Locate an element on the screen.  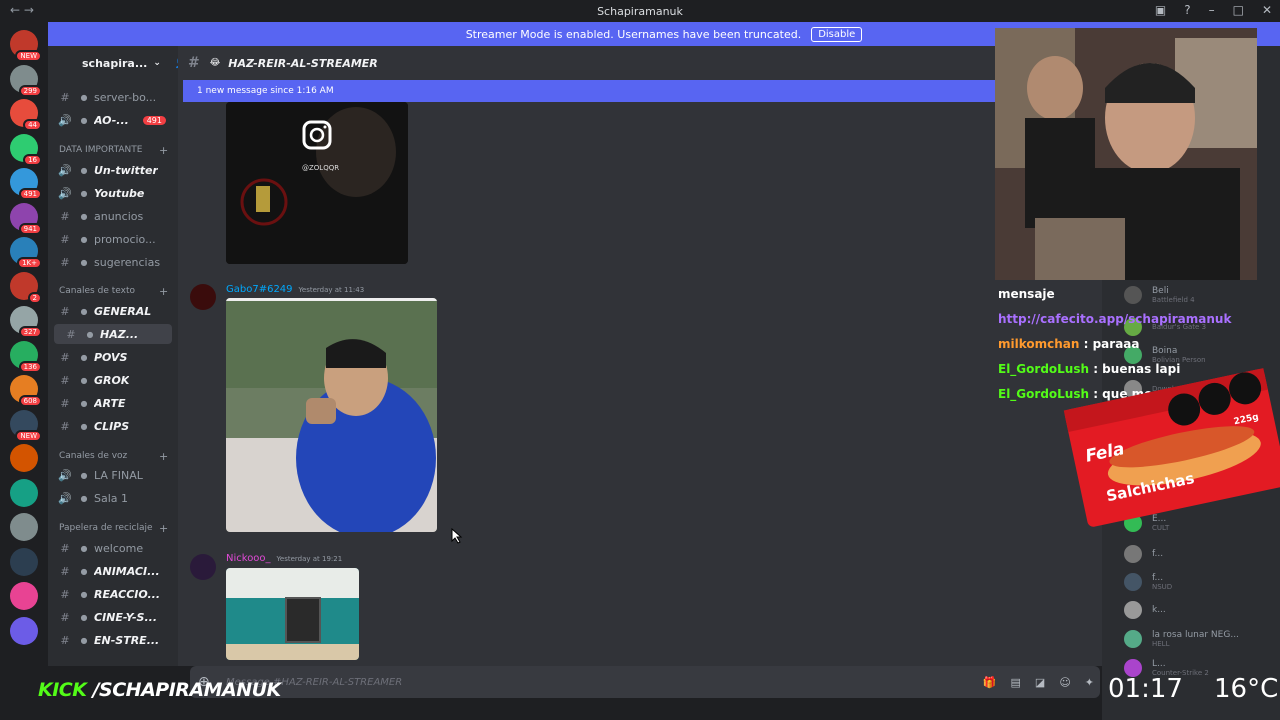
server-icon: 2 is located at coordinates (26, 287).